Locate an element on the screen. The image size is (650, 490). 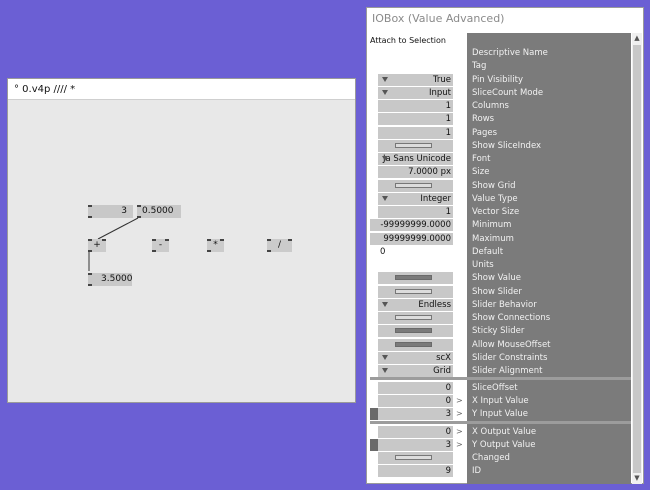
inspector-scrollbar: ▲ ▼ is located at coordinates (637, 258).